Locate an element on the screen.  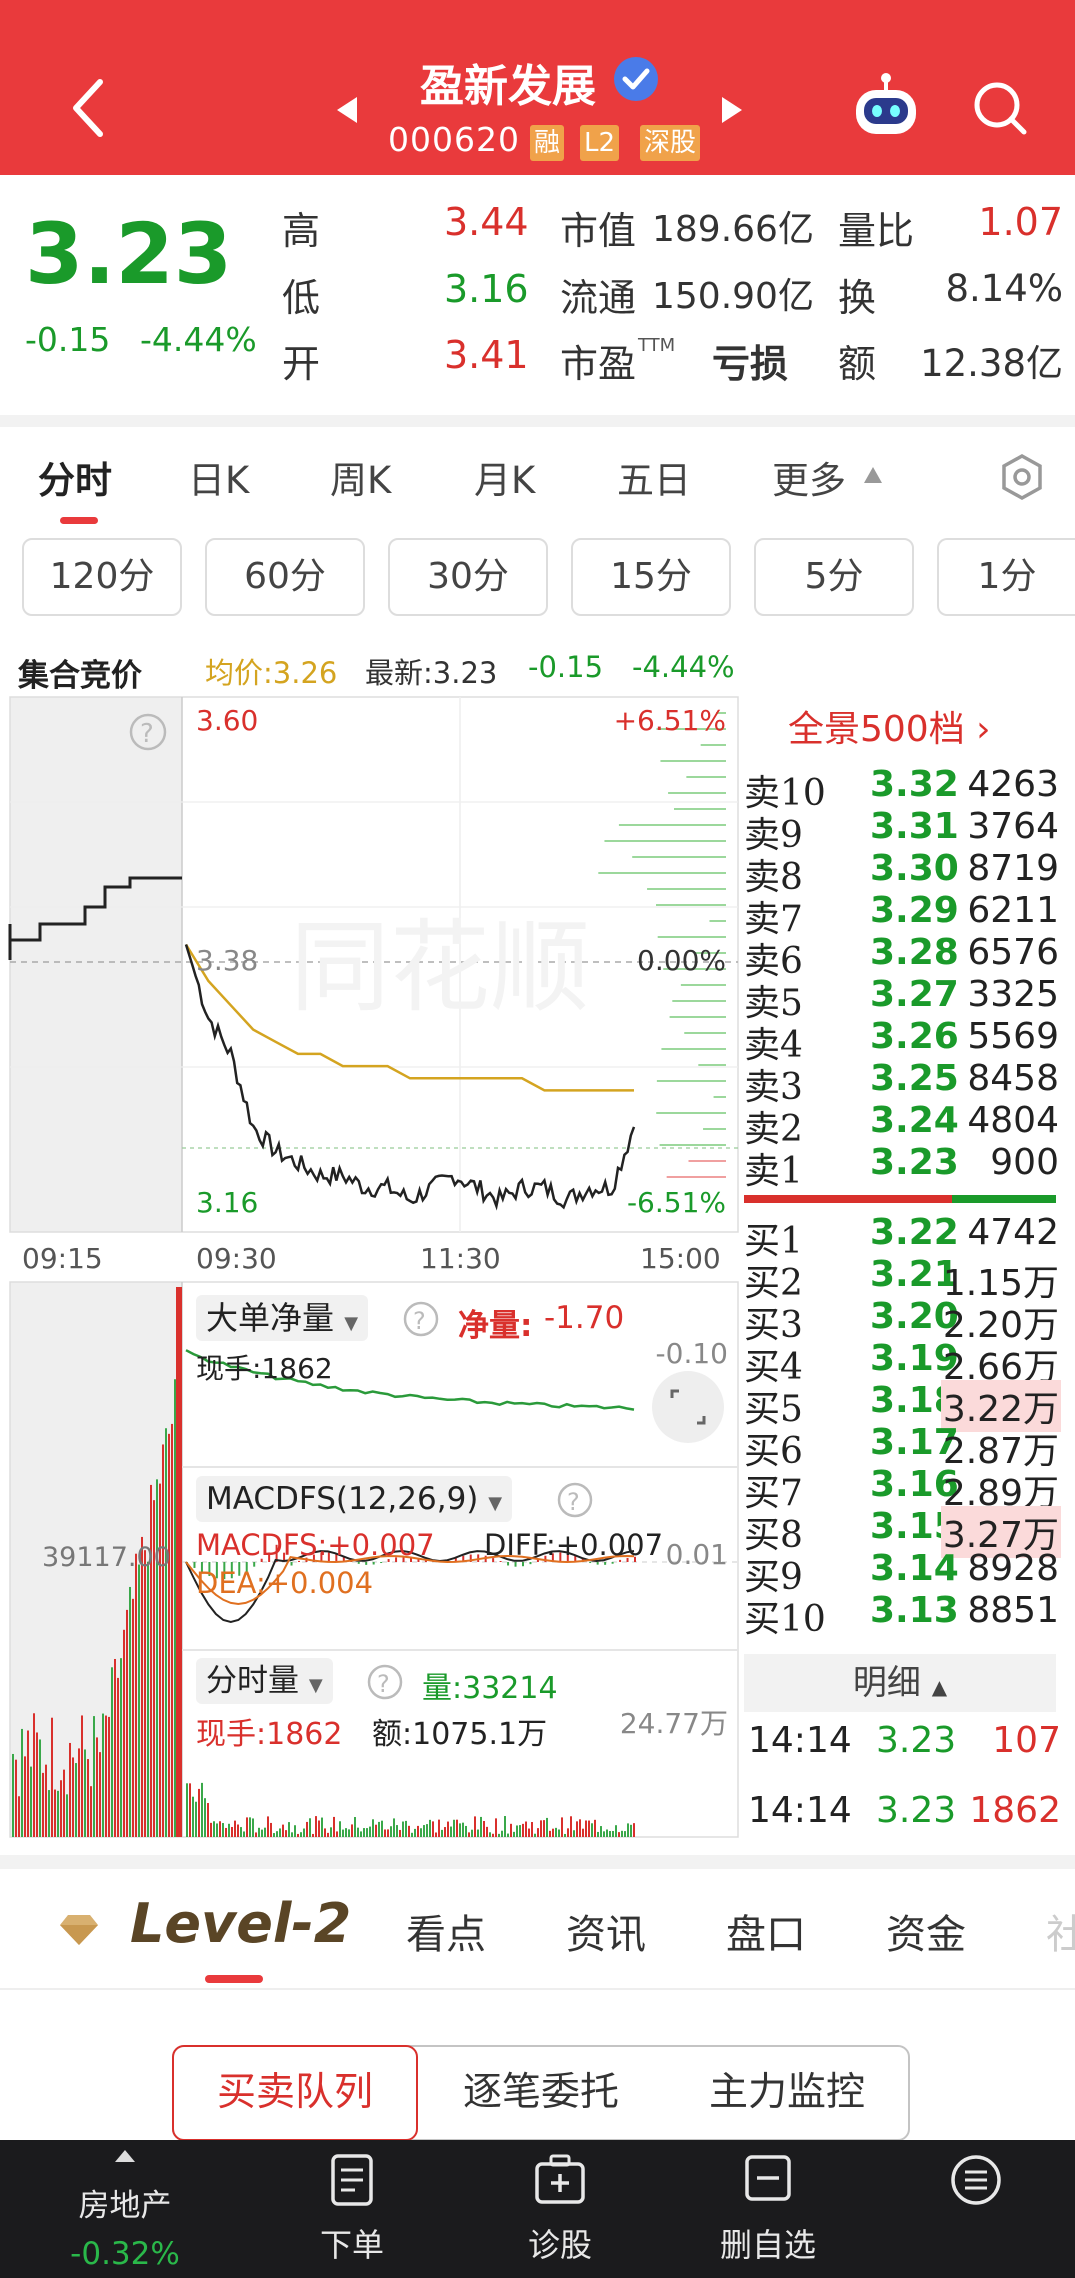
next-stock-icon is located at coordinates (732, 110).